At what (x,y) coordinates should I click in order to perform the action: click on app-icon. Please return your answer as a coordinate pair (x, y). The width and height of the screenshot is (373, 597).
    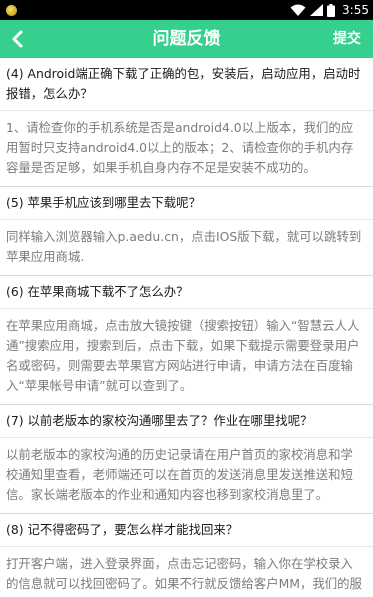
    Looking at the image, I should click on (11, 10).